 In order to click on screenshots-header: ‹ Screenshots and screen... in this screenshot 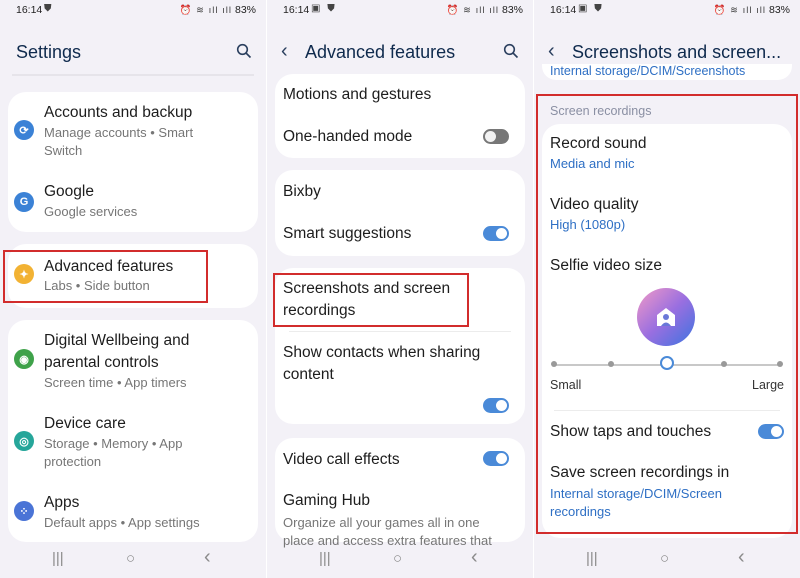, I will do `click(667, 53)`.